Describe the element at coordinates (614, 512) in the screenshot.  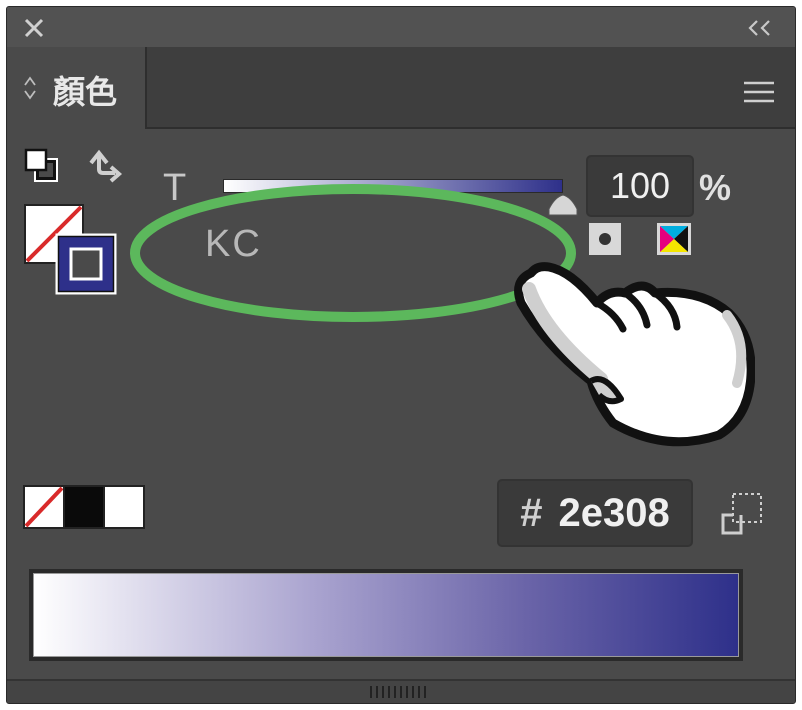
I see `hex-value: 2e308` at that location.